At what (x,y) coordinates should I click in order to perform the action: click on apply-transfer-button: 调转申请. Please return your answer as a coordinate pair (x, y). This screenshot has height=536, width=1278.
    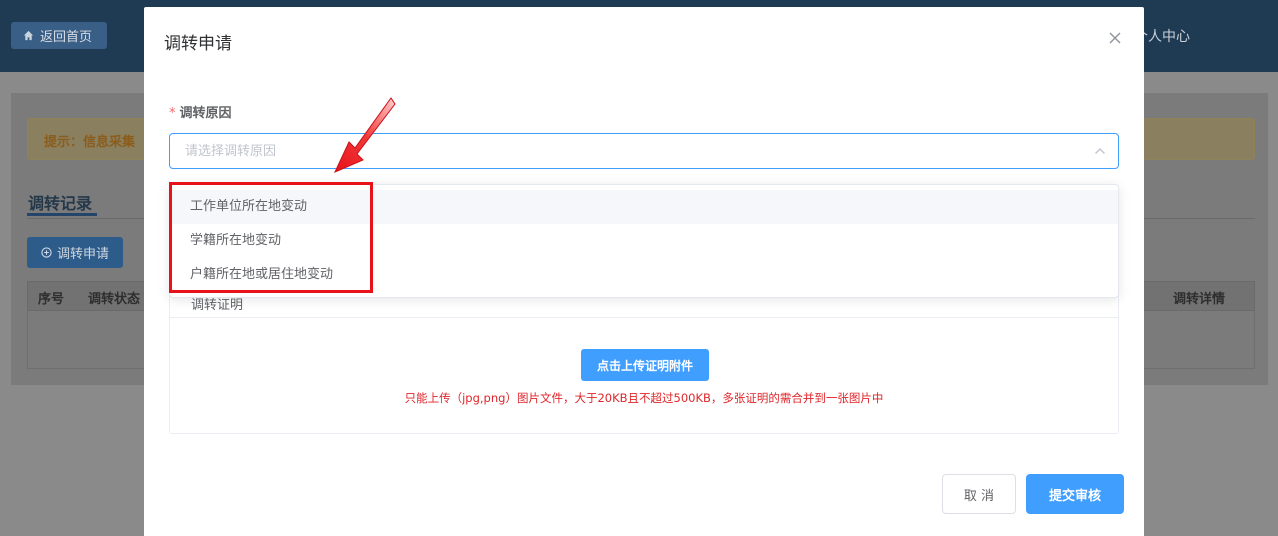
    Looking at the image, I should click on (75, 252).